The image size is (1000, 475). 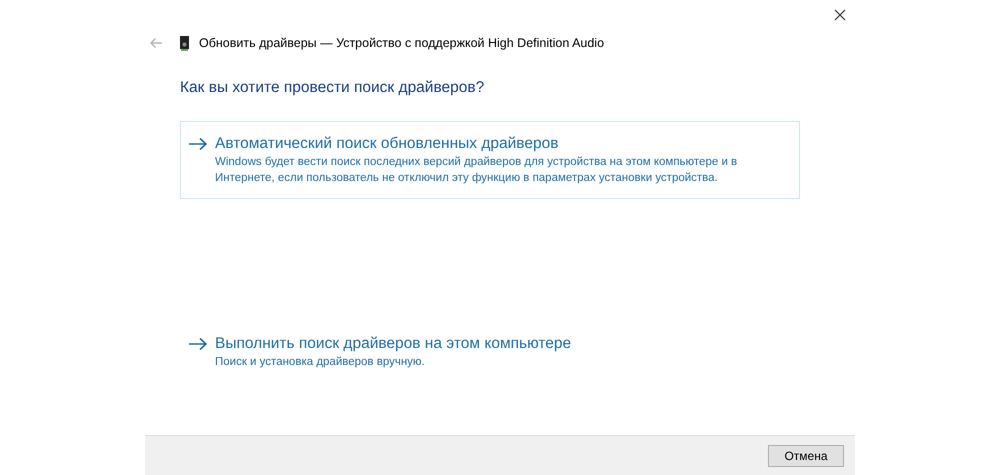 What do you see at coordinates (393, 344) in the screenshot?
I see `option-title: Выполнить поиск драйверов на этом компьютере` at bounding box center [393, 344].